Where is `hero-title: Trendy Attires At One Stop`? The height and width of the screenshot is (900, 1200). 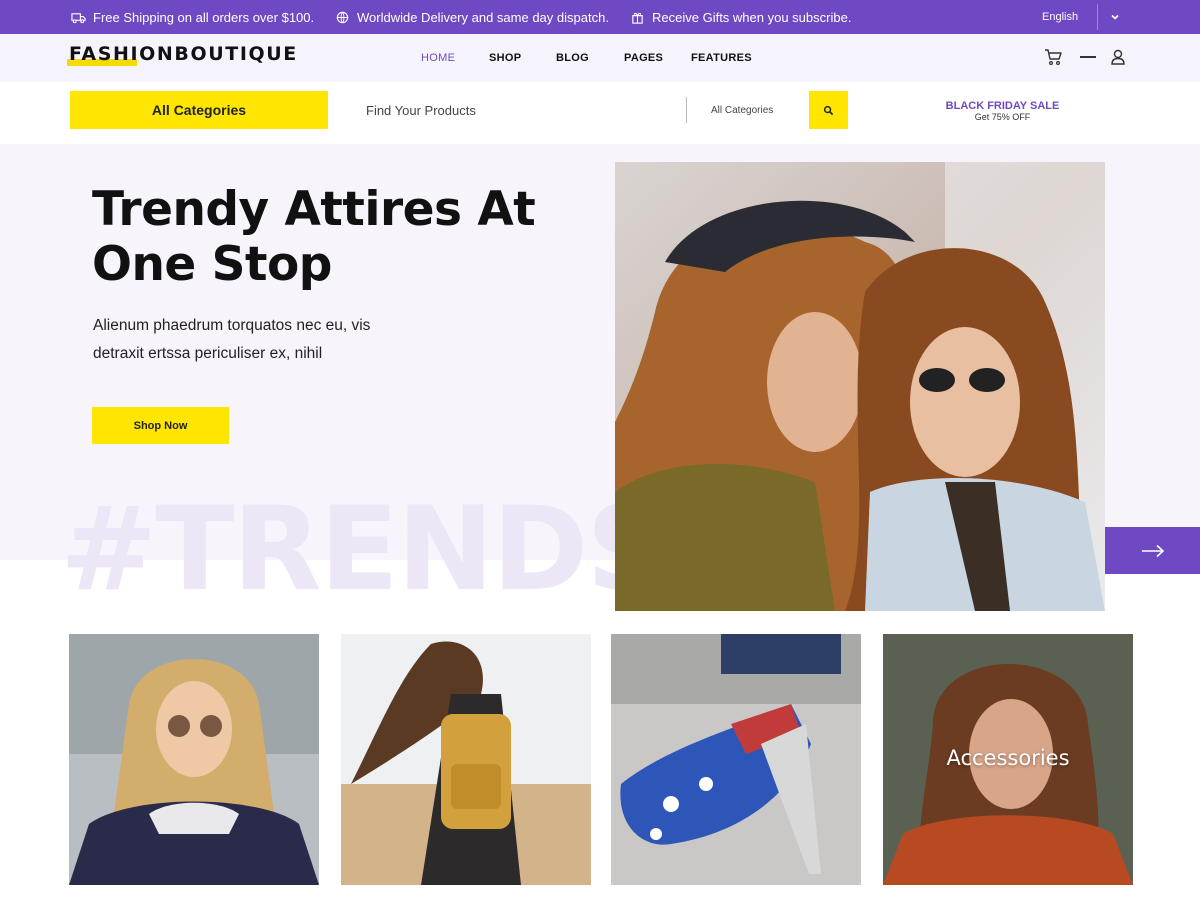
hero-title: Trendy Attires At One Stop is located at coordinates (332, 237).